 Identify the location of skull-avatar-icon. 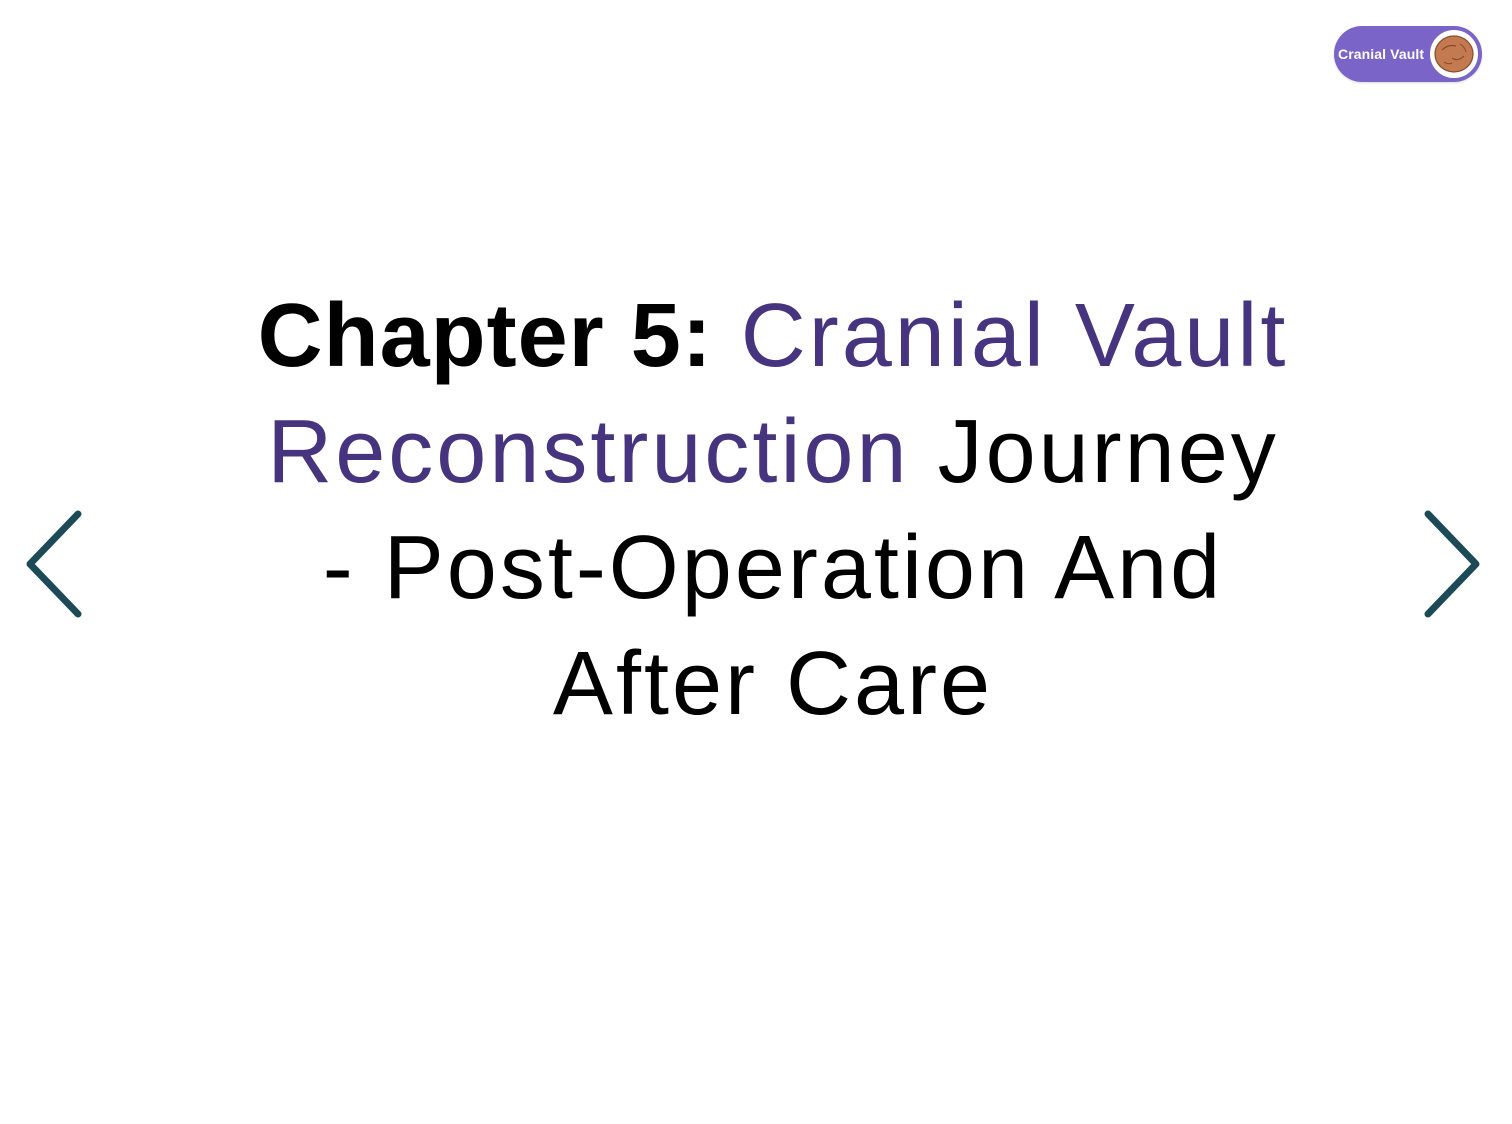
(1454, 54).